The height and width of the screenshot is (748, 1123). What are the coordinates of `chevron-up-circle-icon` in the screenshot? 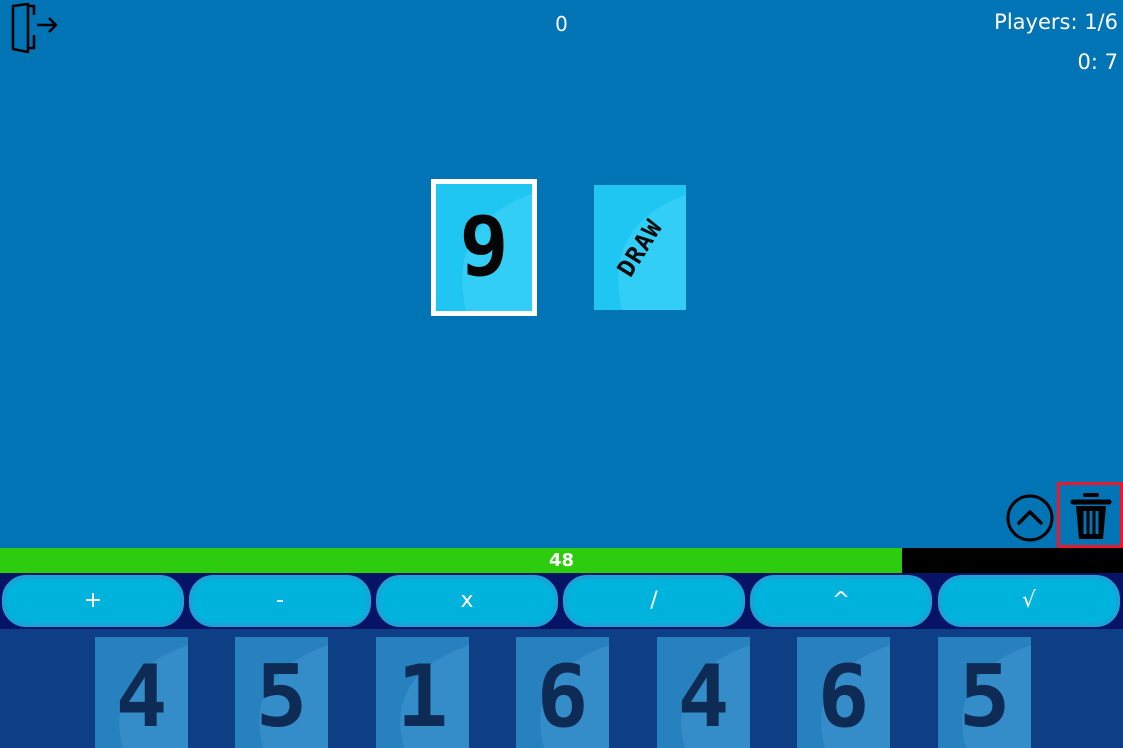 It's located at (1030, 518).